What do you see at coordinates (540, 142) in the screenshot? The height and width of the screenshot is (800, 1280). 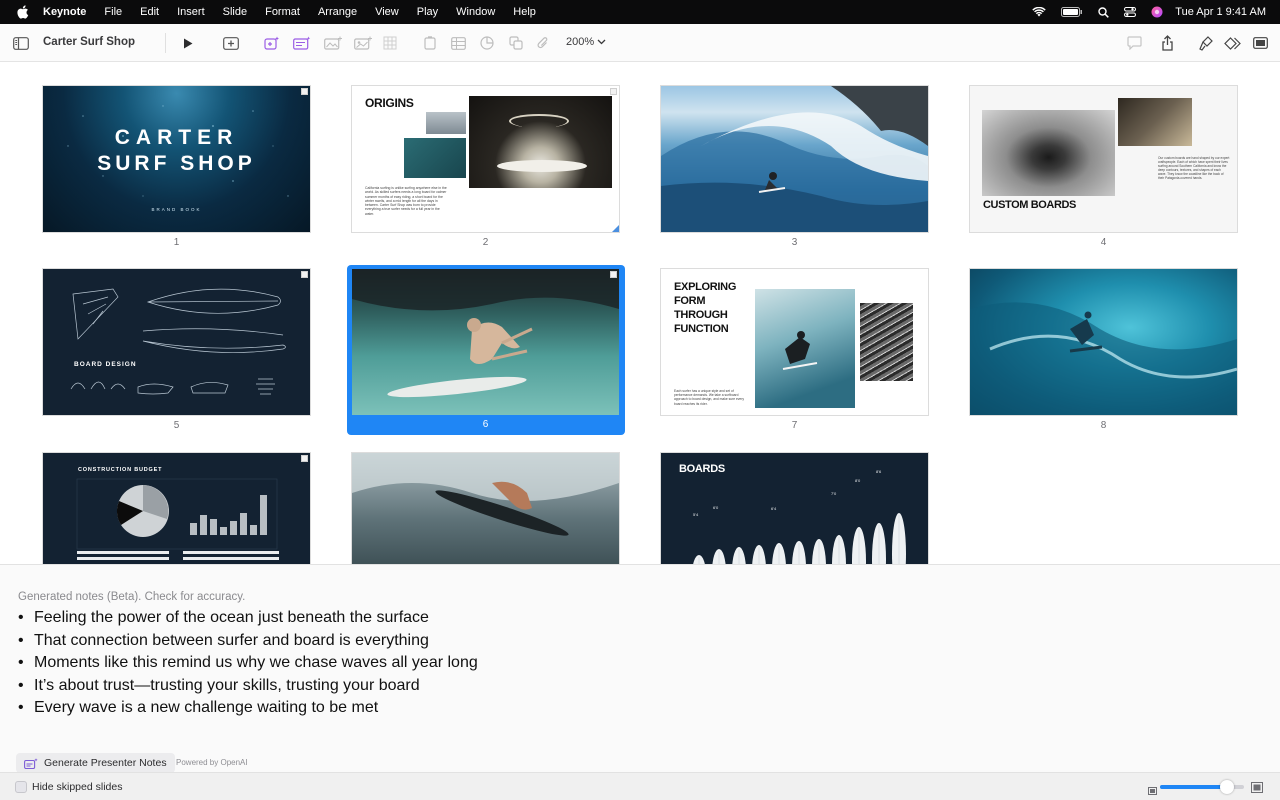 I see `workshop-photo` at bounding box center [540, 142].